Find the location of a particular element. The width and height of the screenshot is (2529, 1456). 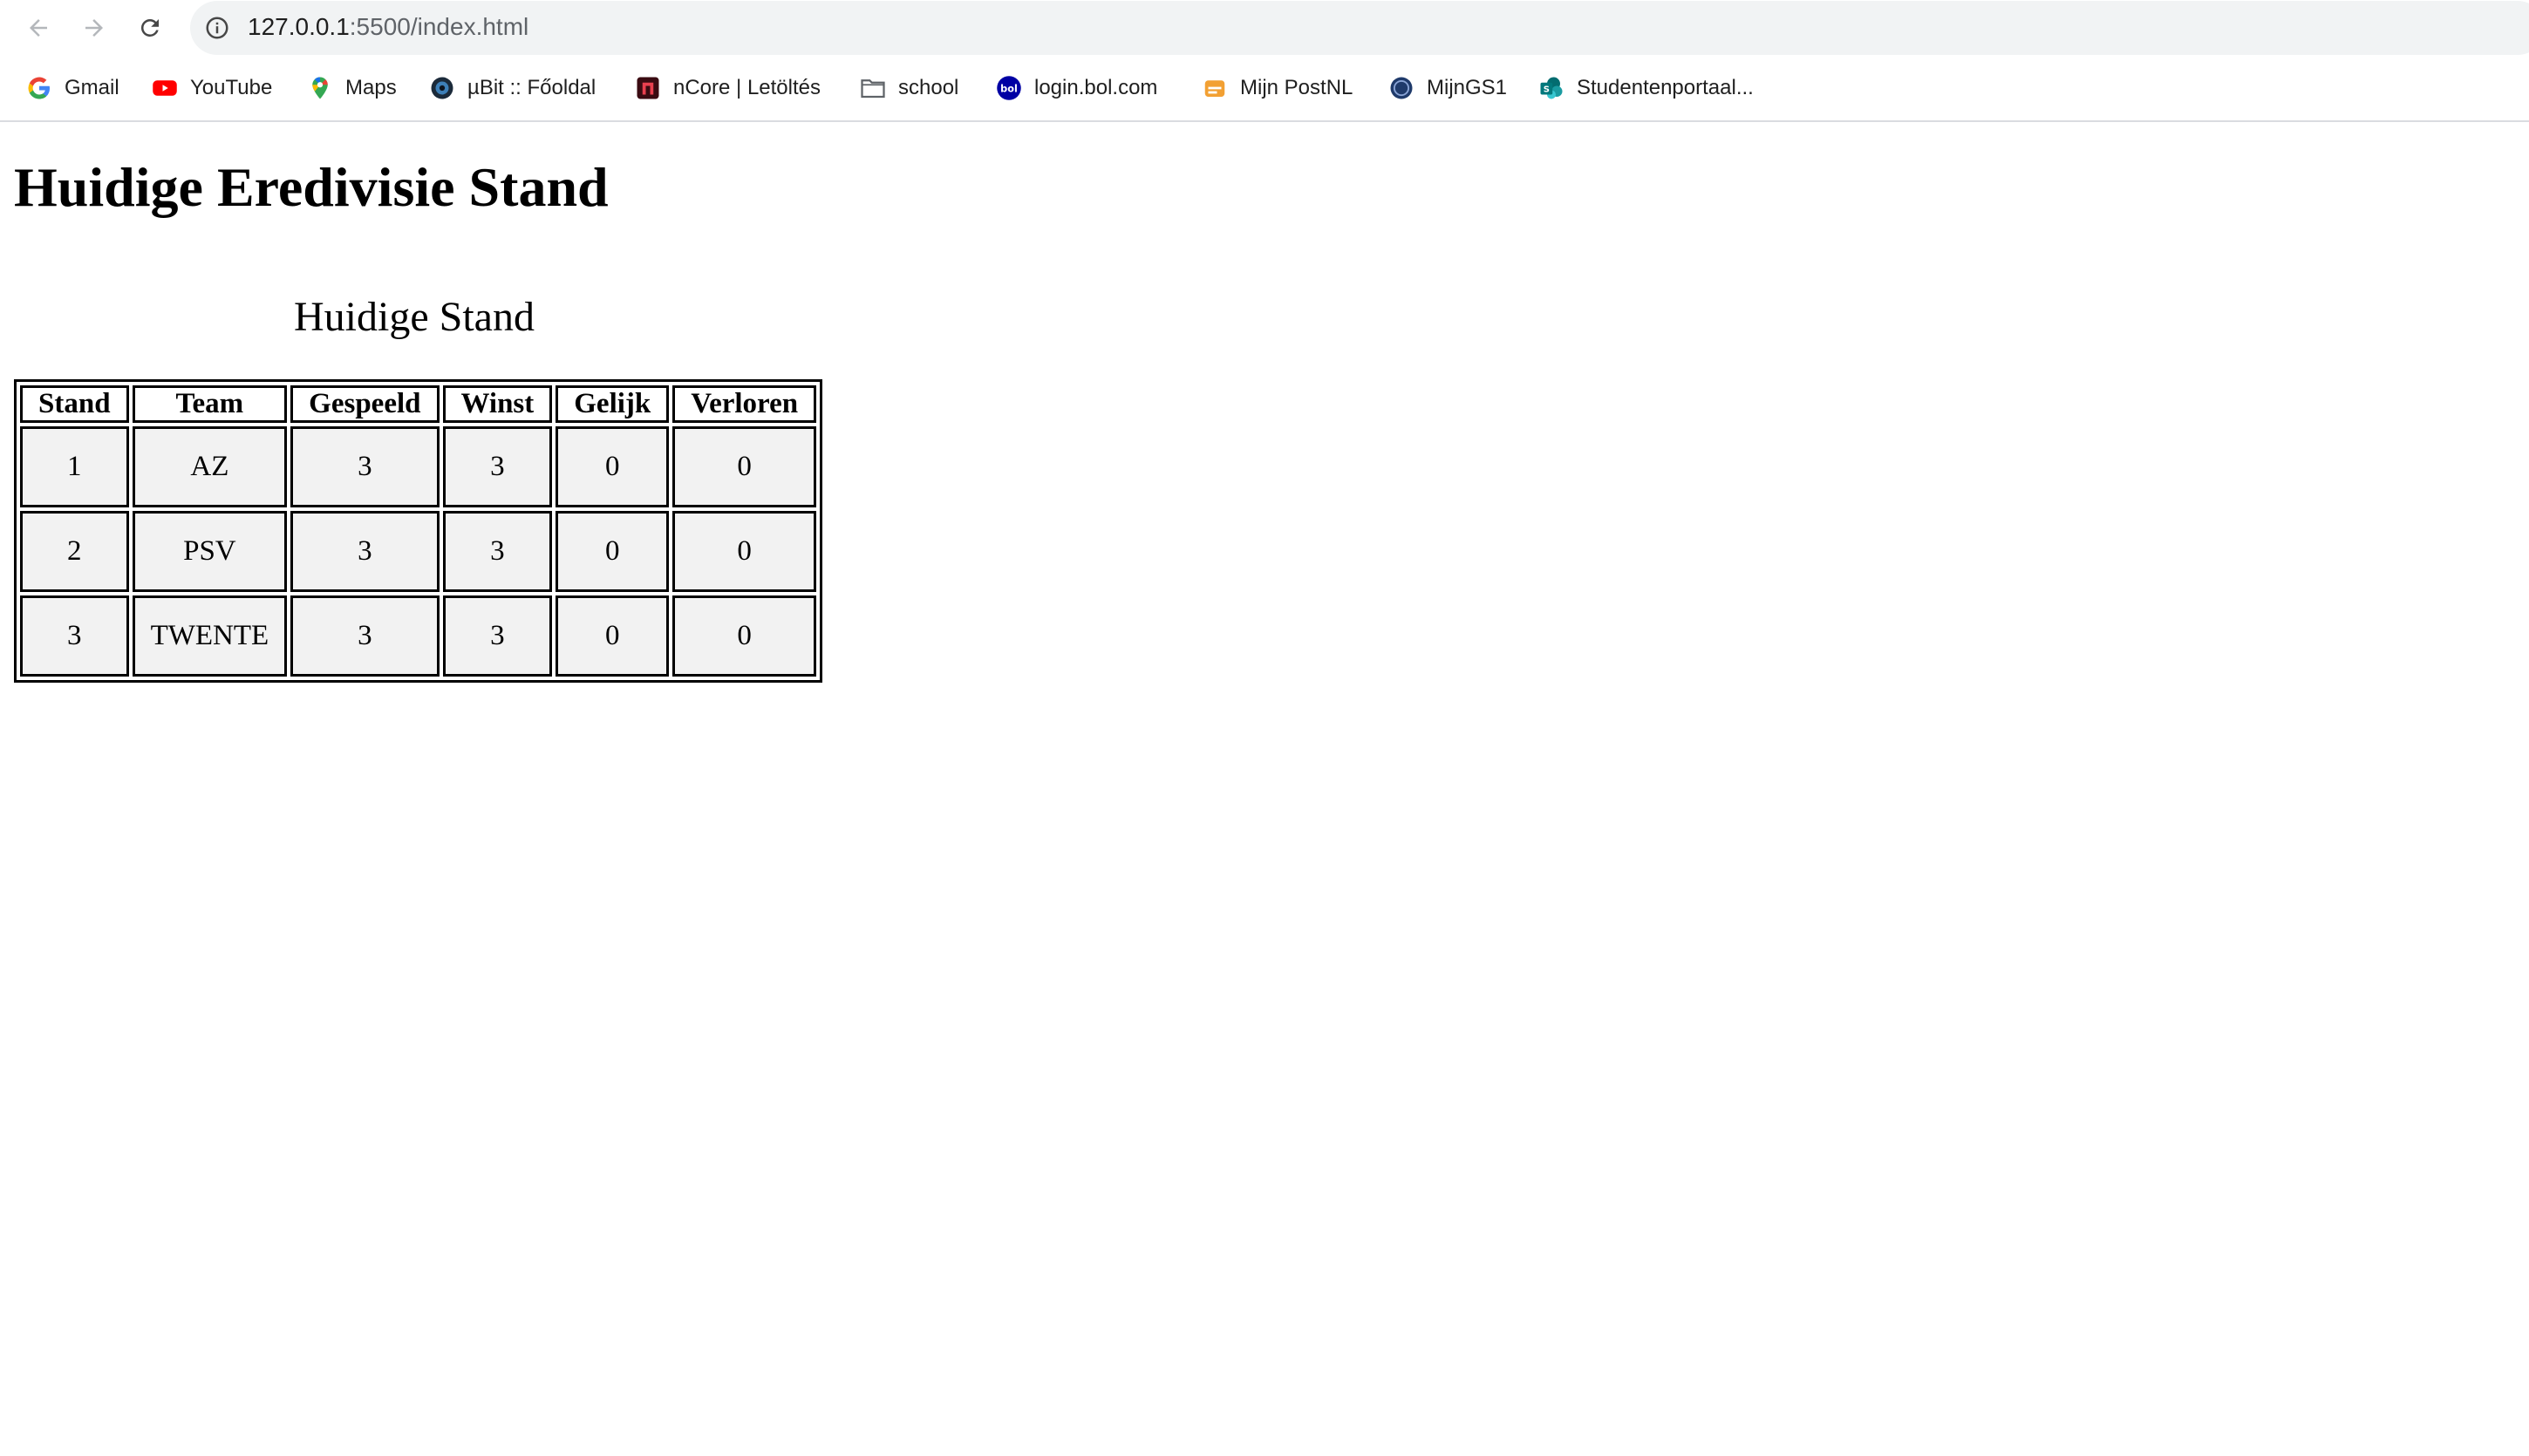

column-header-gespeeld: Gespeeld is located at coordinates (365, 404).